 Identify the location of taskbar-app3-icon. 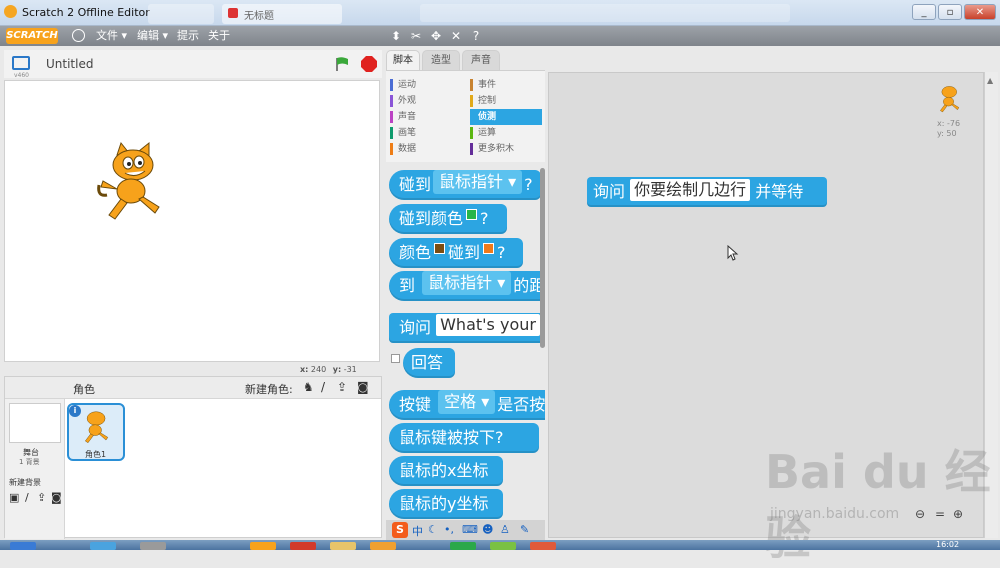
(503, 546).